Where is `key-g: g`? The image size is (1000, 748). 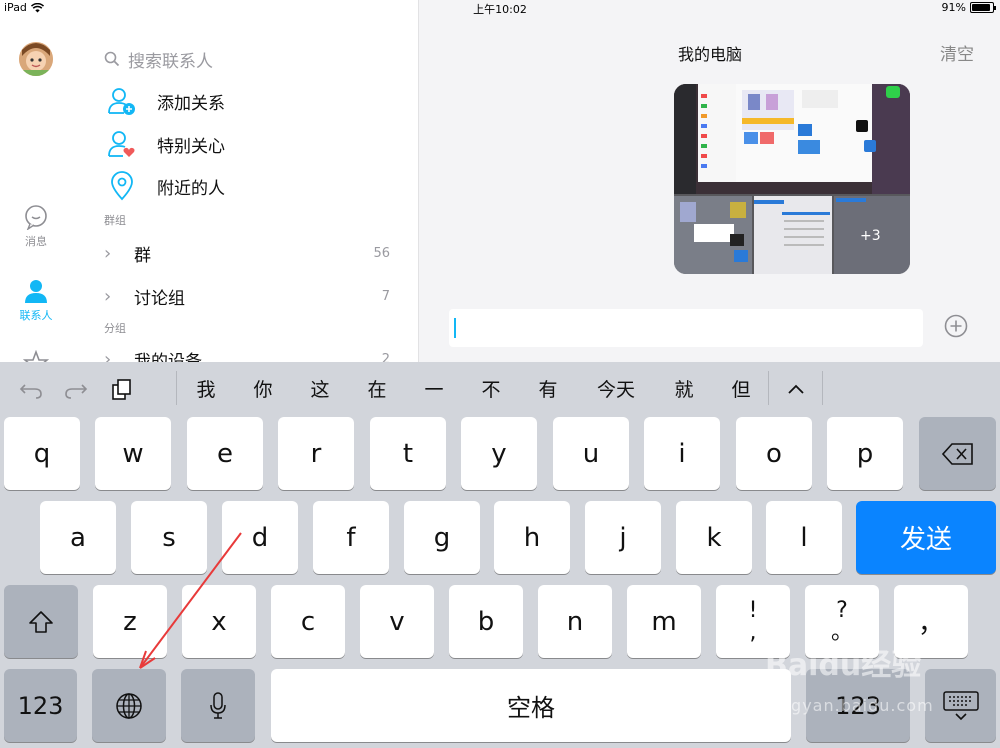
key-g: g is located at coordinates (442, 537).